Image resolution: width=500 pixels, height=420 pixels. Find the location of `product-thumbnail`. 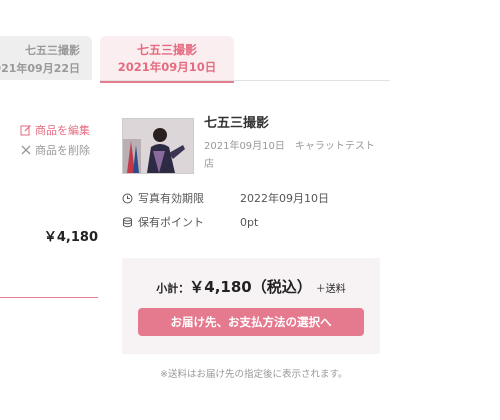

product-thumbnail is located at coordinates (158, 146).